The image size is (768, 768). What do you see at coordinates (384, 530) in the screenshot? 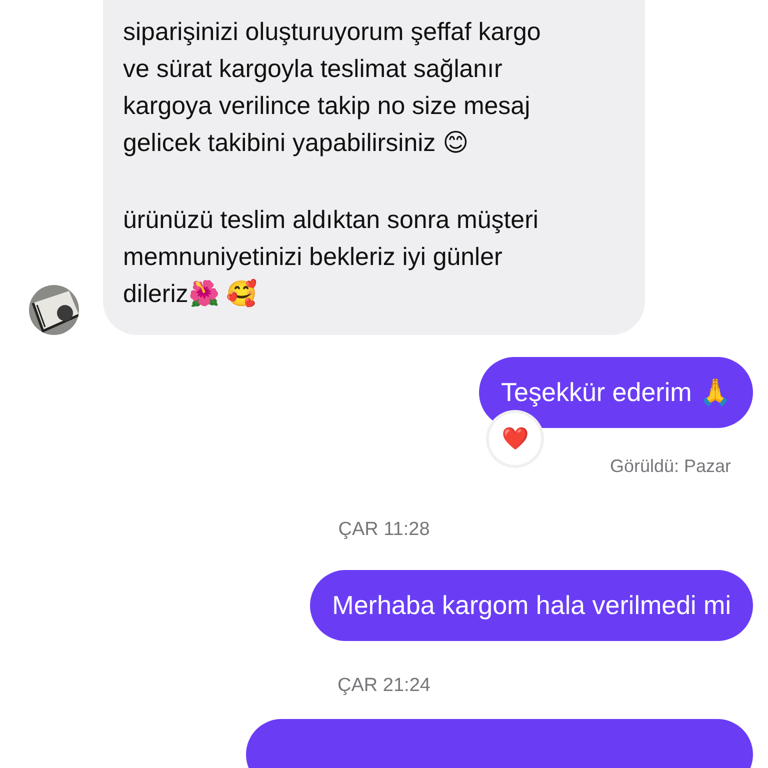
I see `timestamp: ÇAR 11:28` at bounding box center [384, 530].